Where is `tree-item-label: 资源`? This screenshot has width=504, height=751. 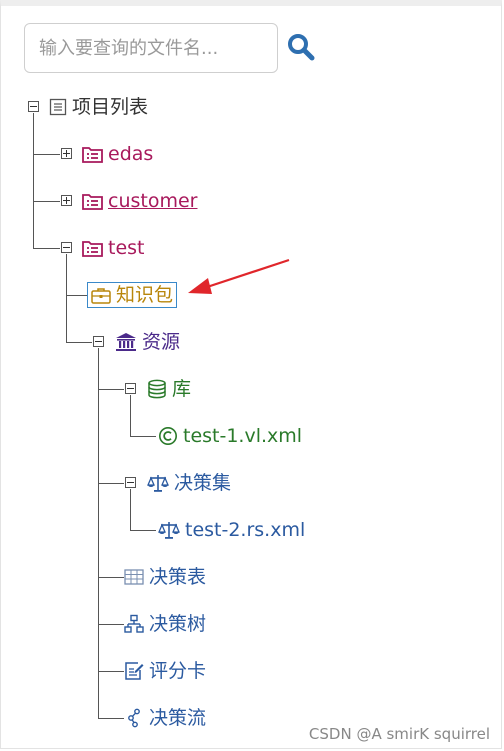
tree-item-label: 资源 is located at coordinates (161, 342).